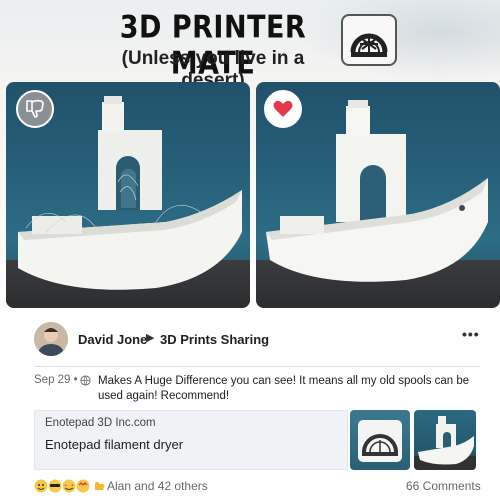  What do you see at coordinates (445, 440) in the screenshot?
I see `benchy-thumbnail` at bounding box center [445, 440].